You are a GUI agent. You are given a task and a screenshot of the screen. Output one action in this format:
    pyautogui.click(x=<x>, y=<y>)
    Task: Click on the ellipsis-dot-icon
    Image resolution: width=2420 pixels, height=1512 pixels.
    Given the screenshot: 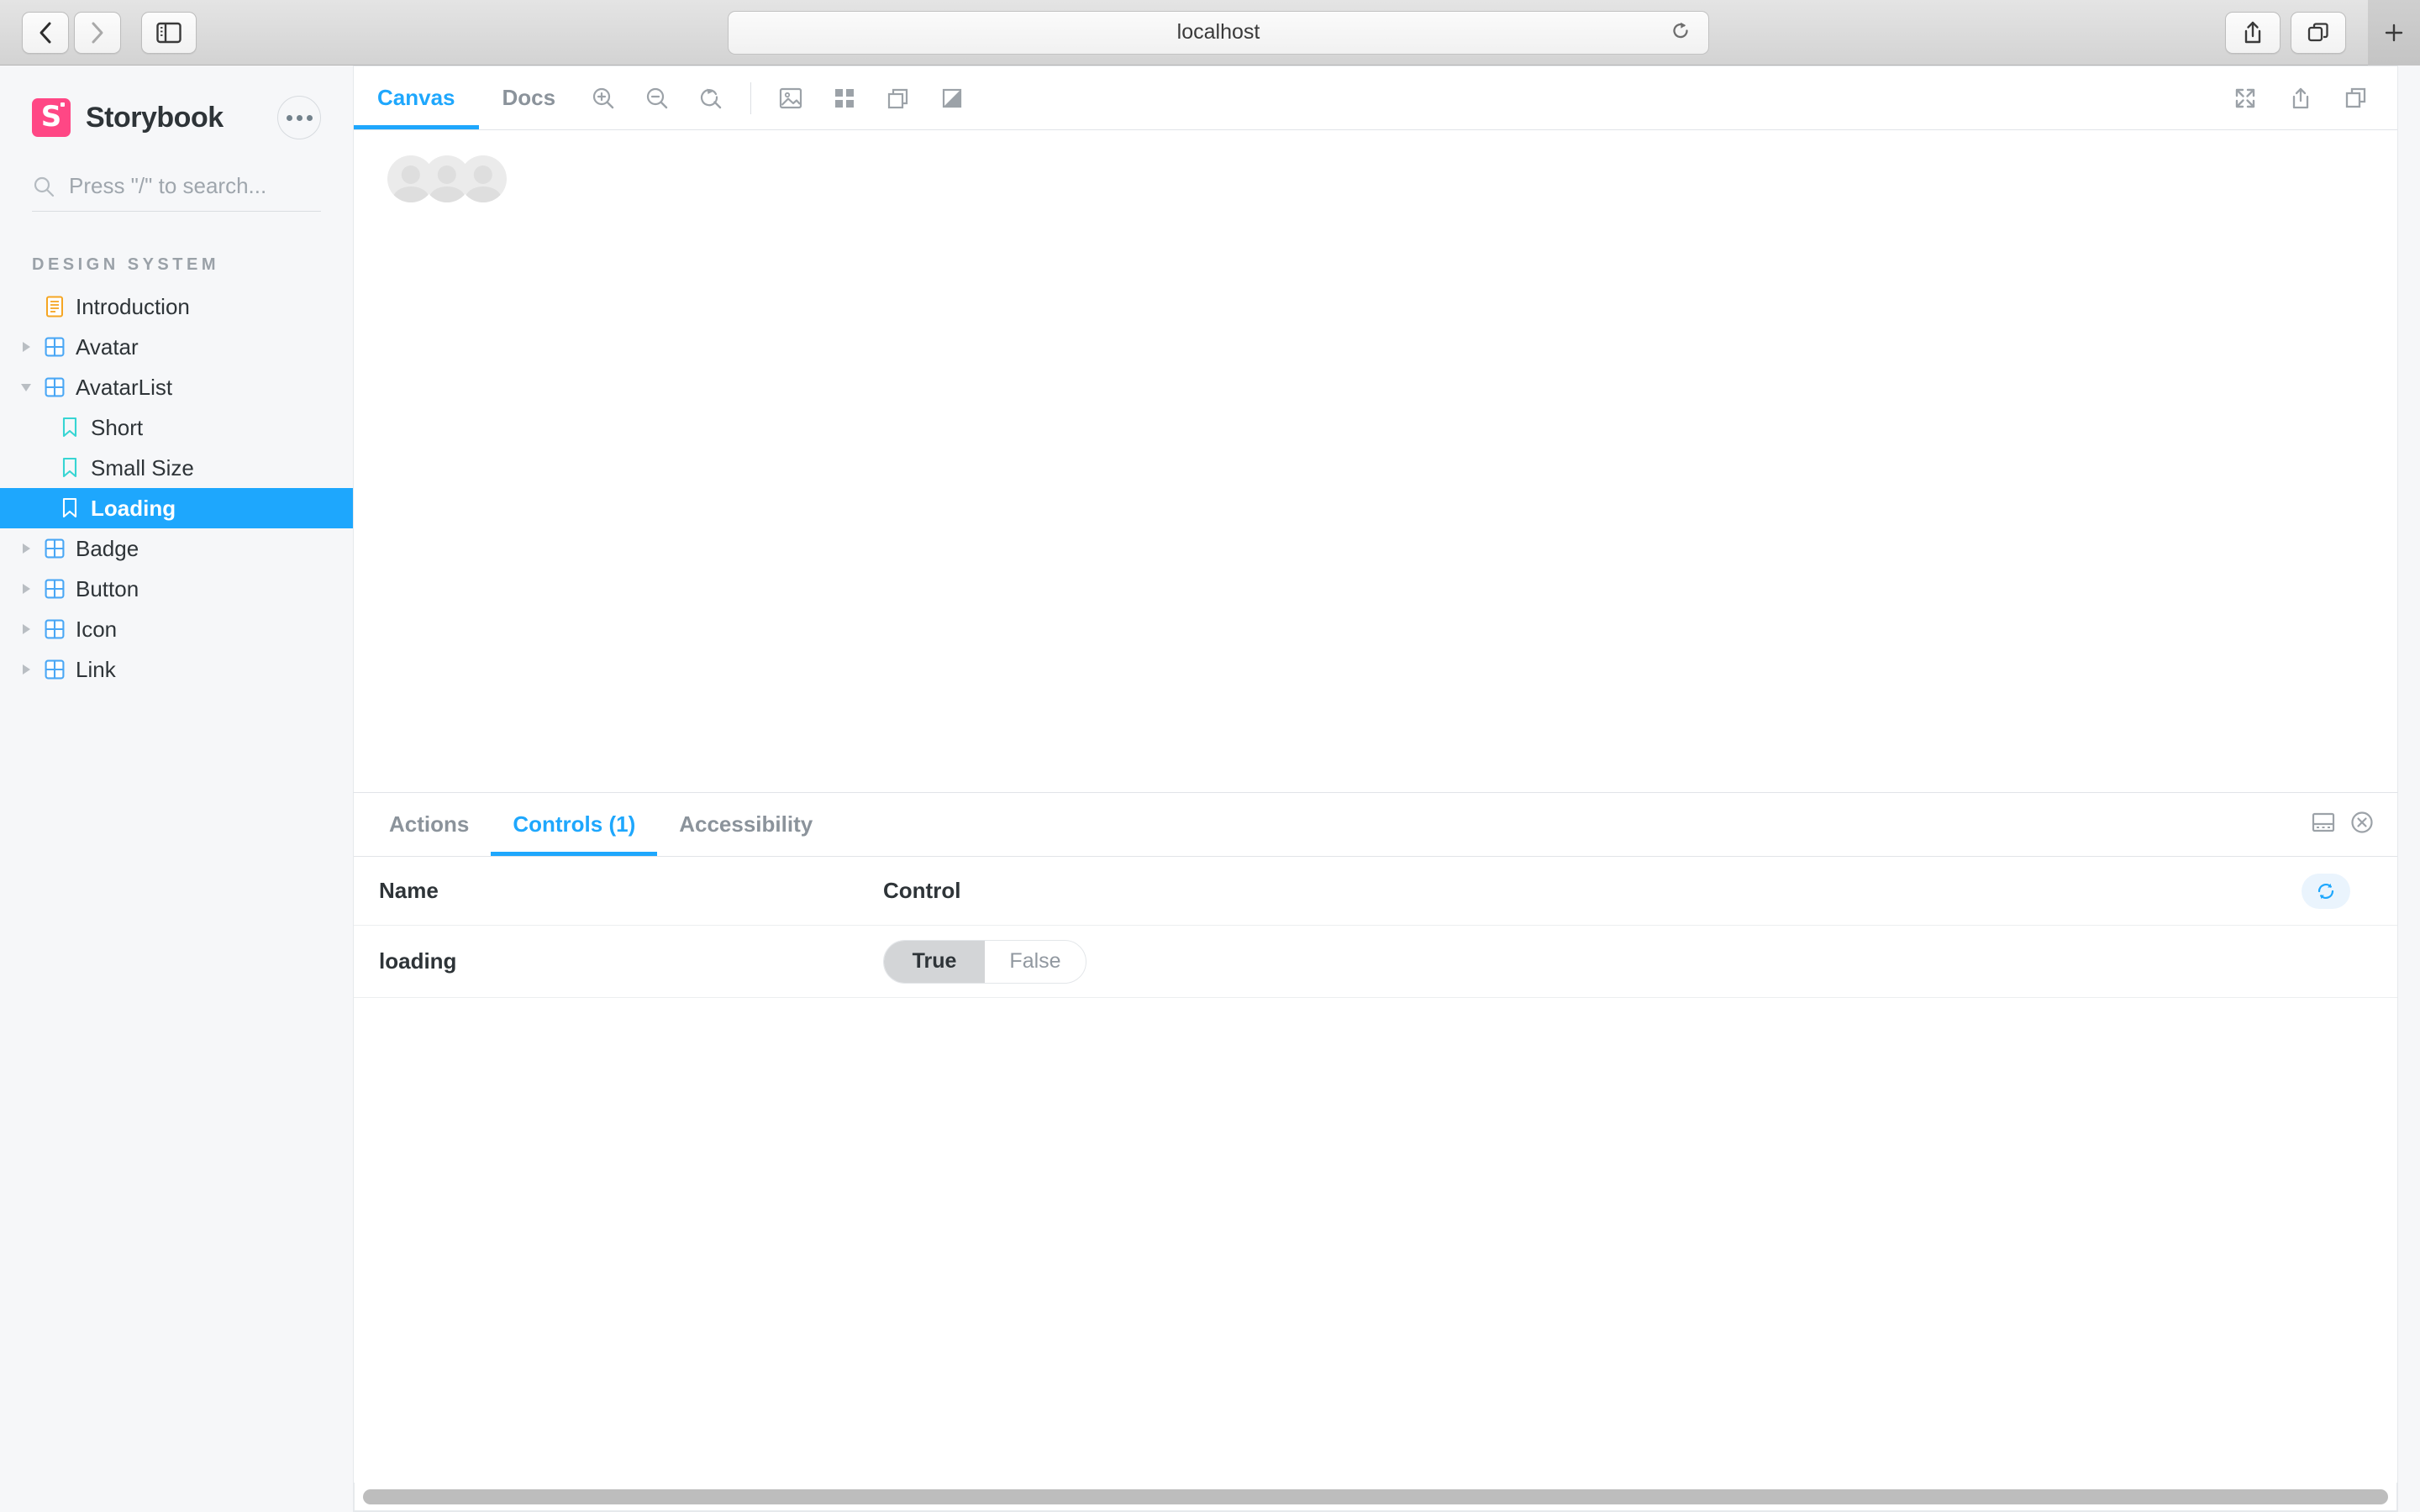 What is the action you would take?
    pyautogui.click(x=289, y=117)
    